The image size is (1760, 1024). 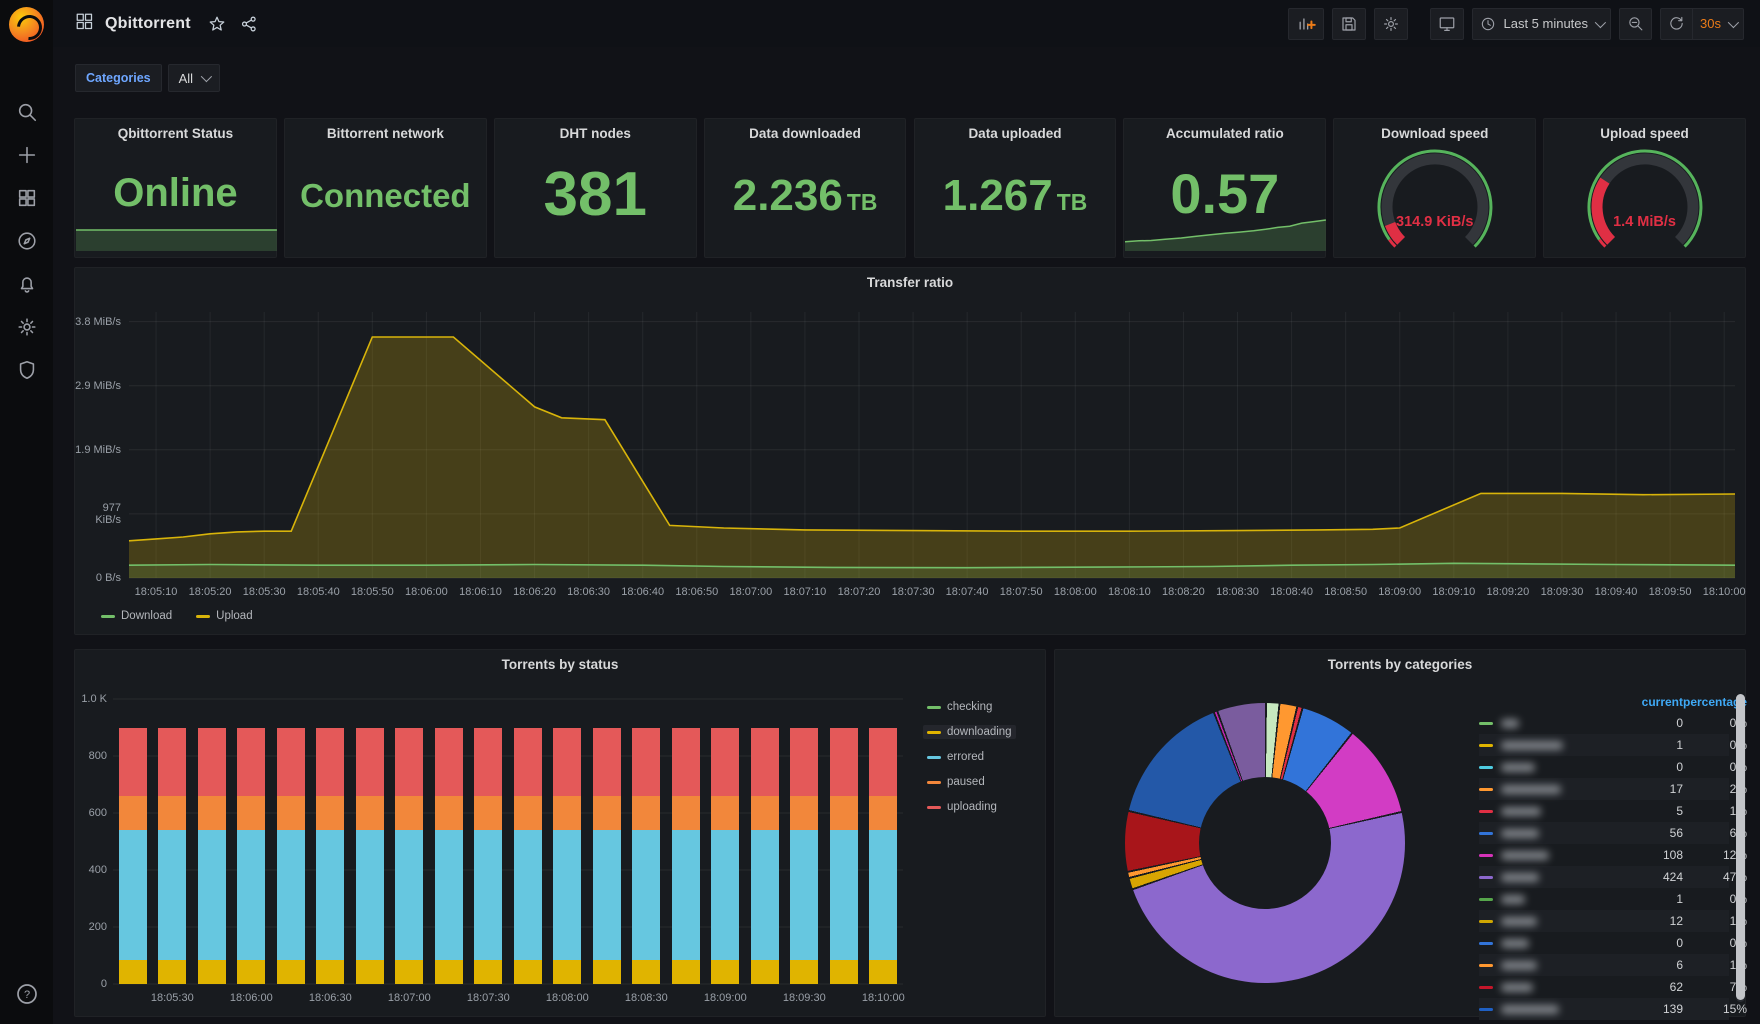 What do you see at coordinates (934, 707) in the screenshot?
I see `legend-color-dash` at bounding box center [934, 707].